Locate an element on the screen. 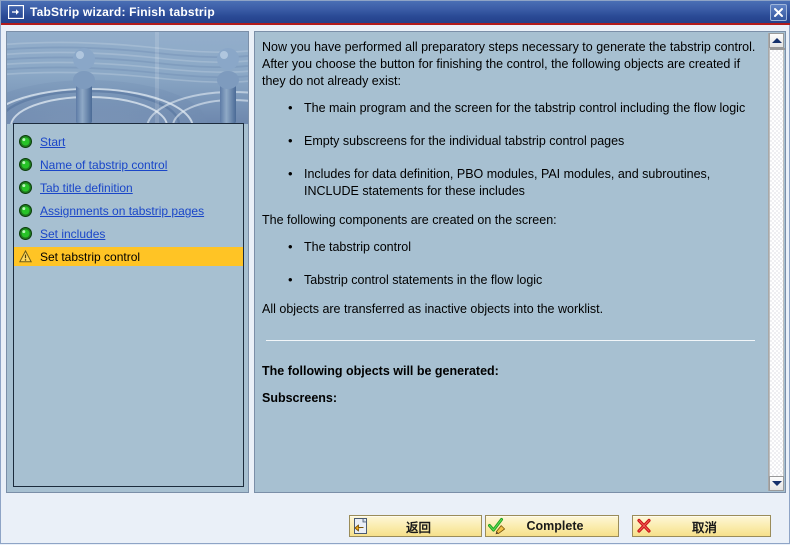  back-button: 返回 is located at coordinates (415, 526).